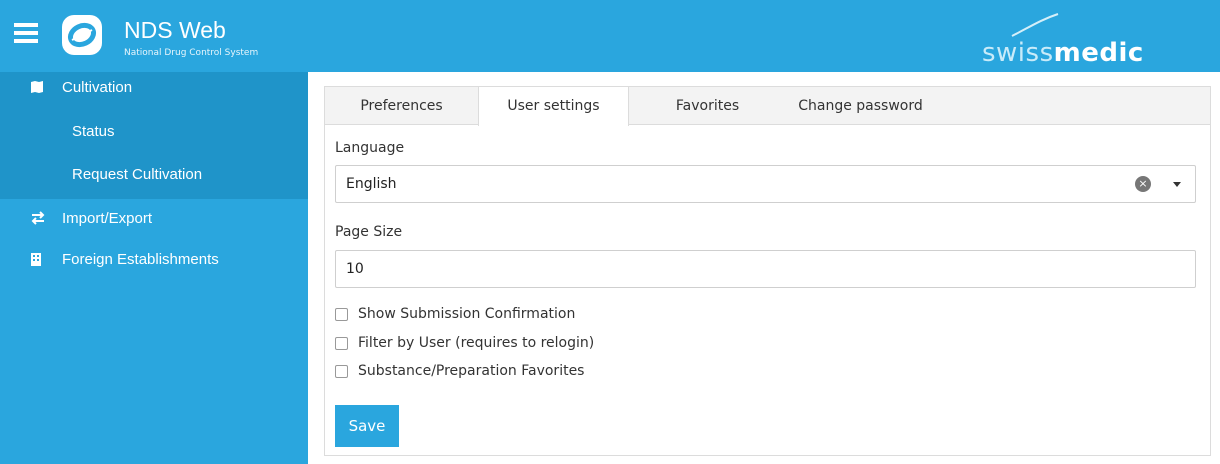 The width and height of the screenshot is (1220, 464). Describe the element at coordinates (93, 131) in the screenshot. I see `sidebar-item-label: Status` at that location.